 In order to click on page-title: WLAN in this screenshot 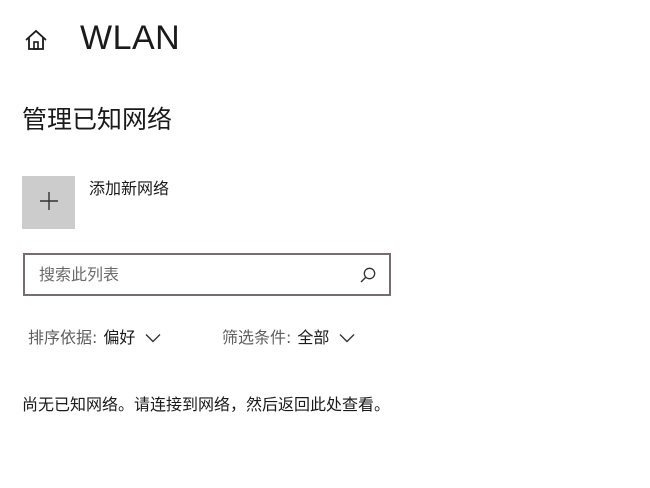, I will do `click(130, 38)`.